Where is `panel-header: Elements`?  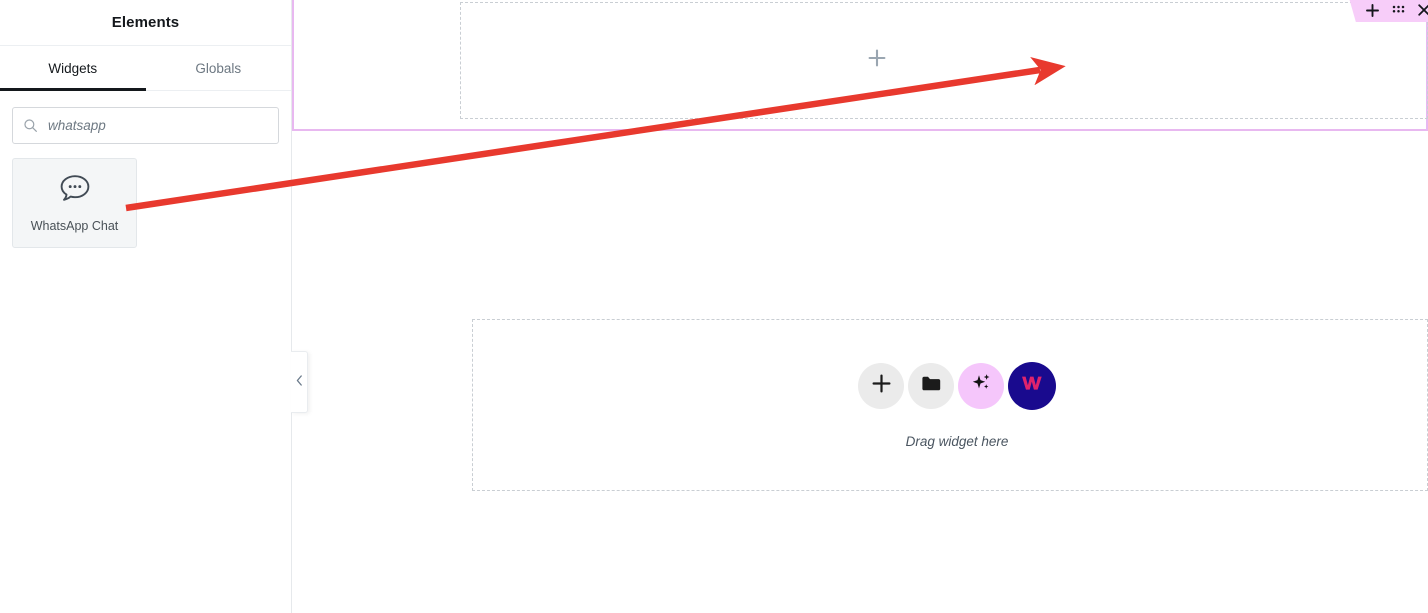
panel-header: Elements is located at coordinates (145, 23).